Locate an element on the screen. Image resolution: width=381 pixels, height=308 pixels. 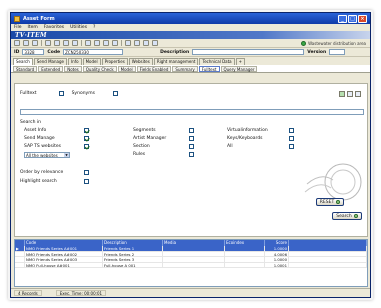
id-label: ID is located at coordinates (17, 52).